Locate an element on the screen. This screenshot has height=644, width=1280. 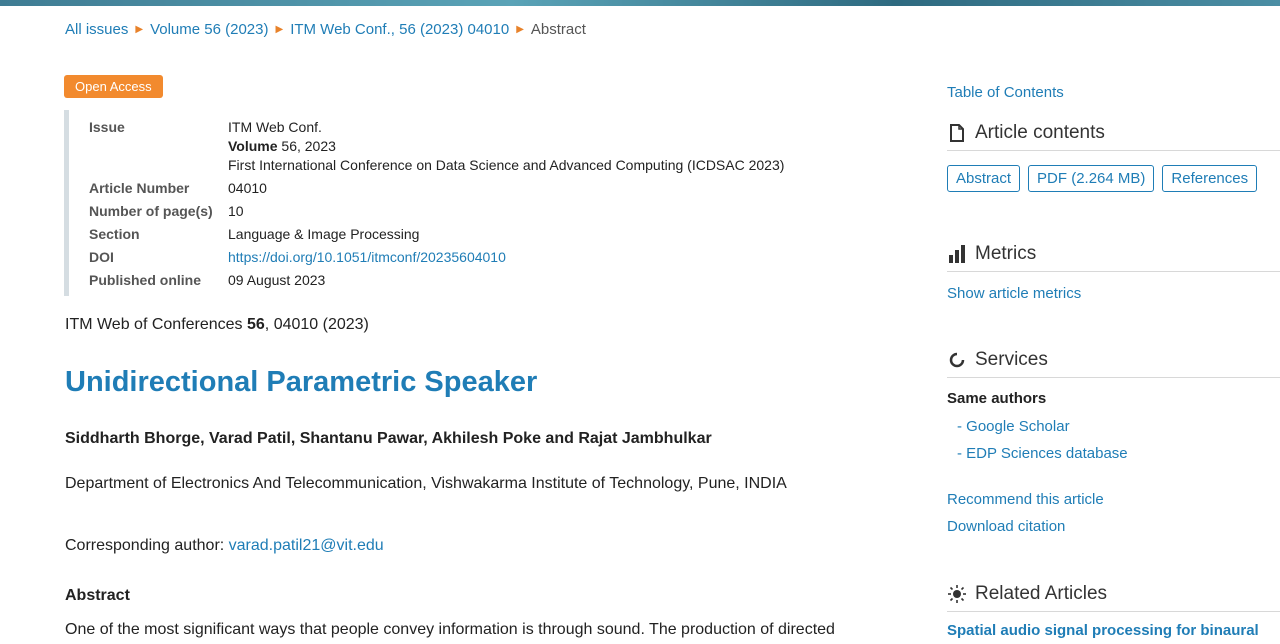
section-value: Language & Image Processing is located at coordinates (324, 234).